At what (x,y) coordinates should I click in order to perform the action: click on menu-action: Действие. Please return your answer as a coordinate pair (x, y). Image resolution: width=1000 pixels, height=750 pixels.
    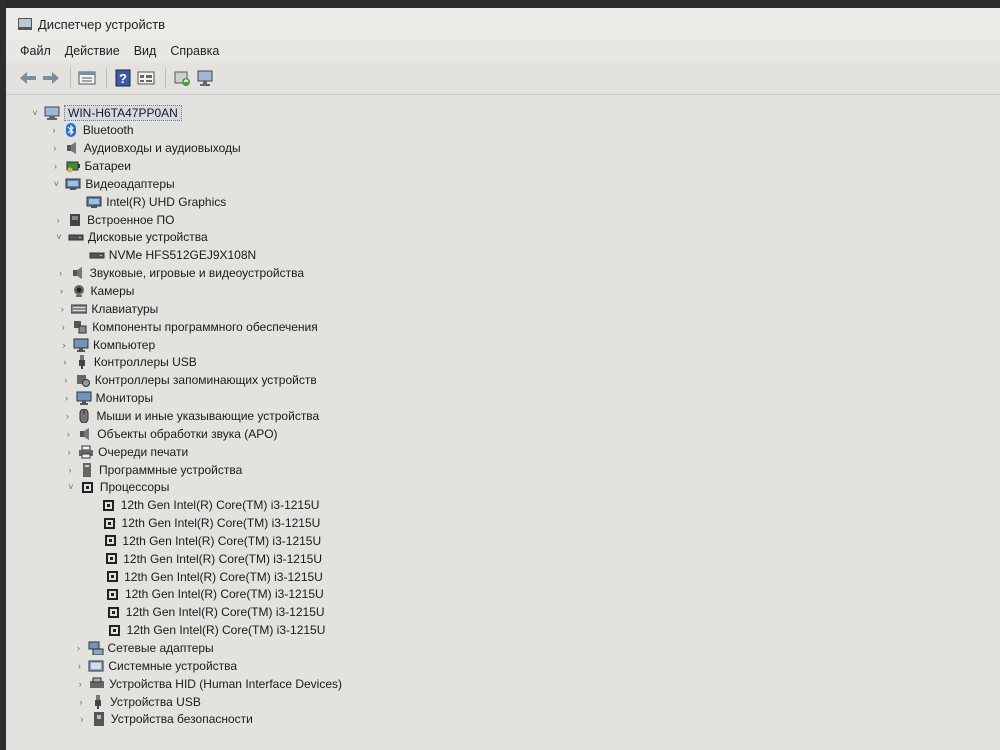
    Looking at the image, I should click on (92, 51).